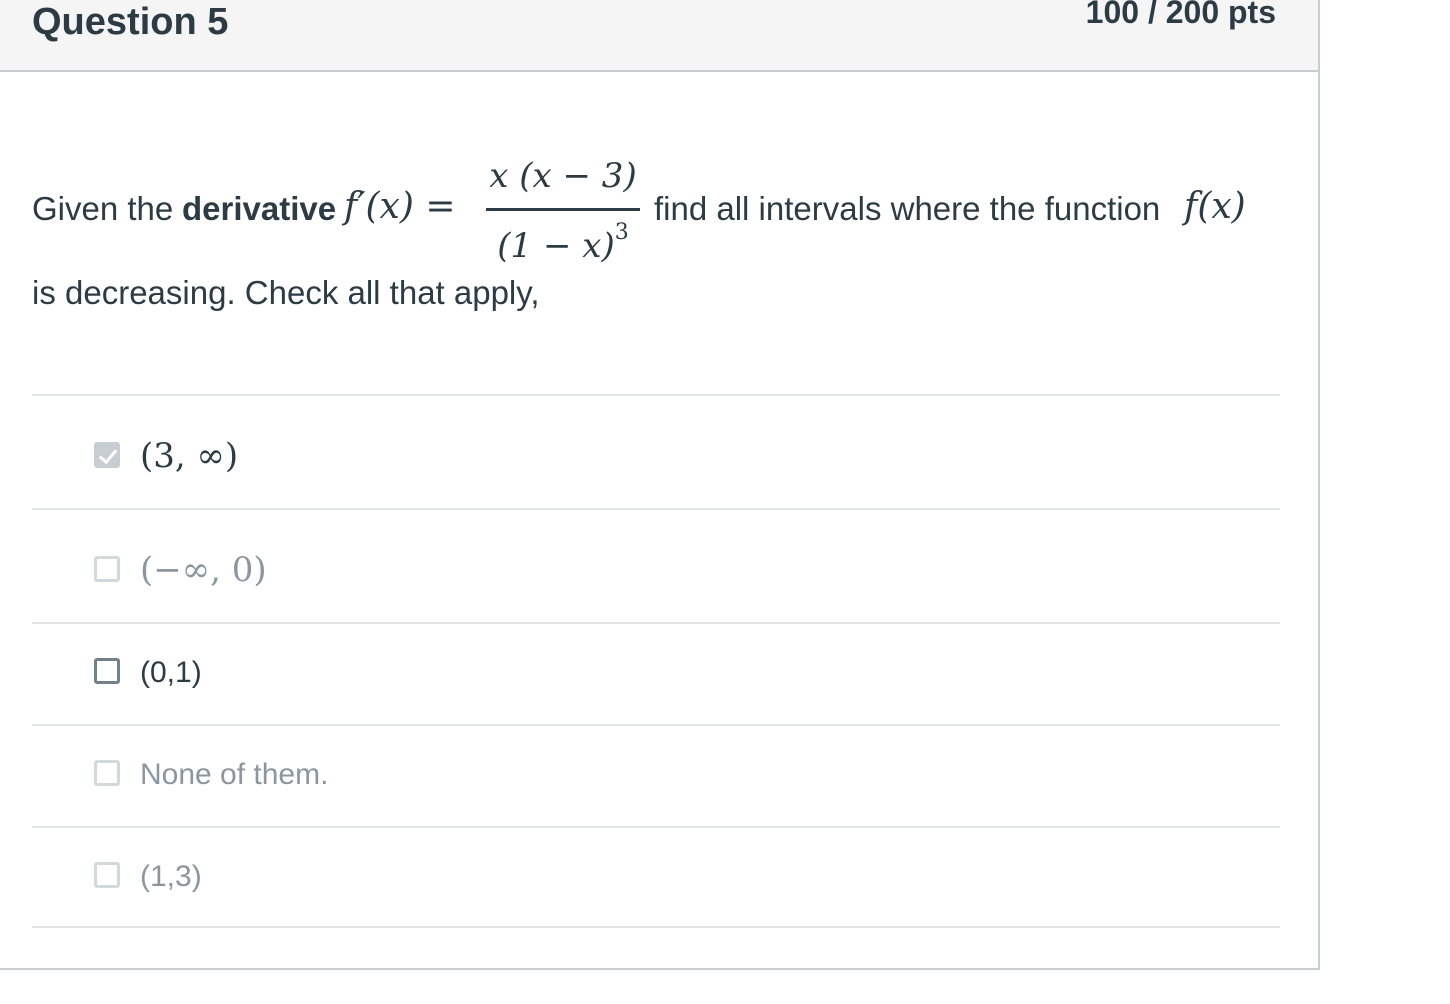 The height and width of the screenshot is (1004, 1450). Describe the element at coordinates (1215, 206) in the screenshot. I see `function-expression: f(x)` at that location.